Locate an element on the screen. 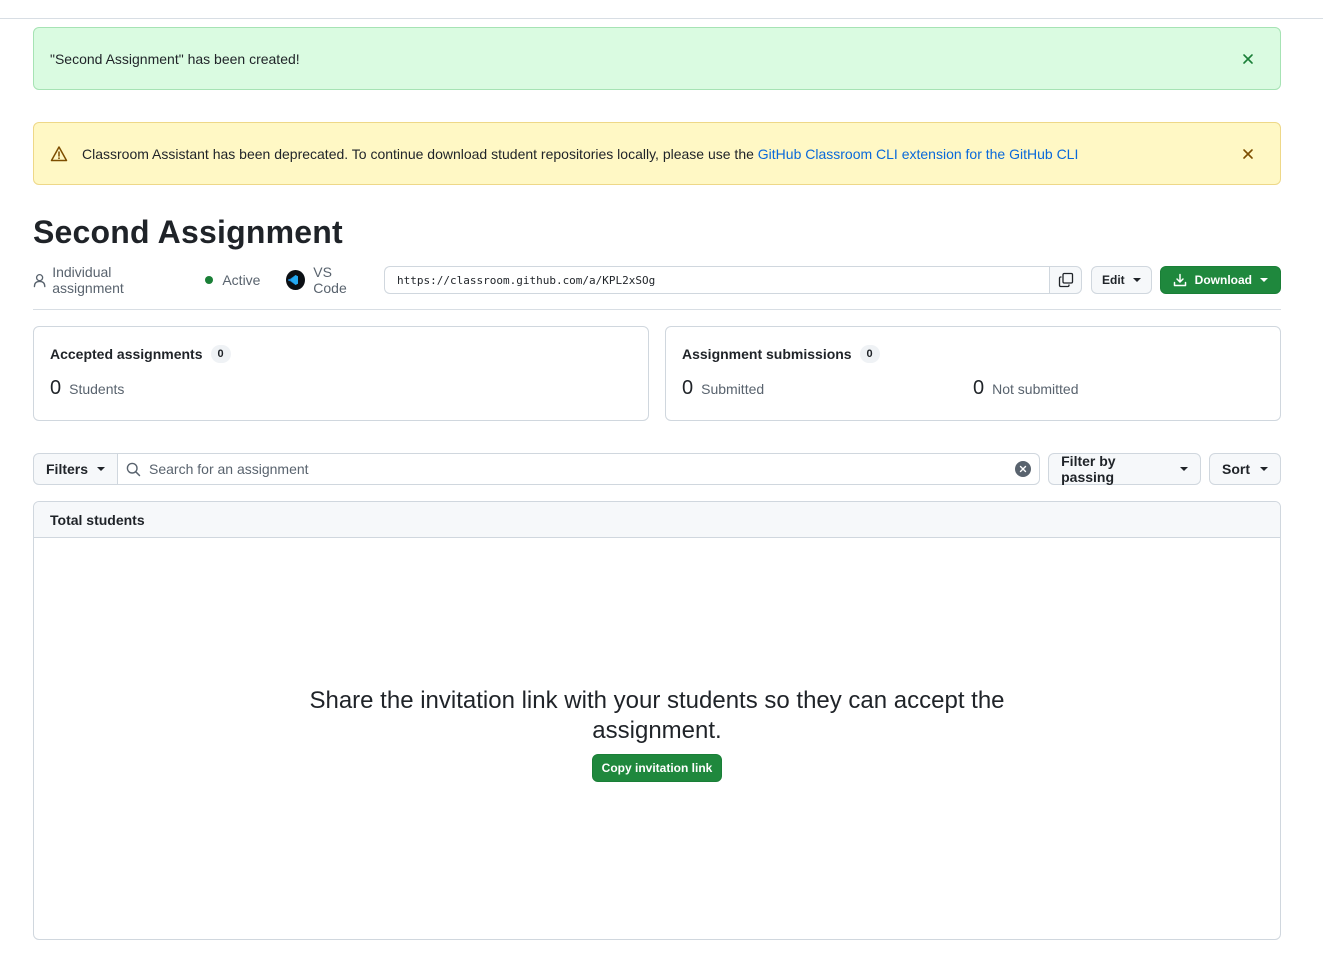 This screenshot has width=1323, height=976. invite-url-group is located at coordinates (733, 280).